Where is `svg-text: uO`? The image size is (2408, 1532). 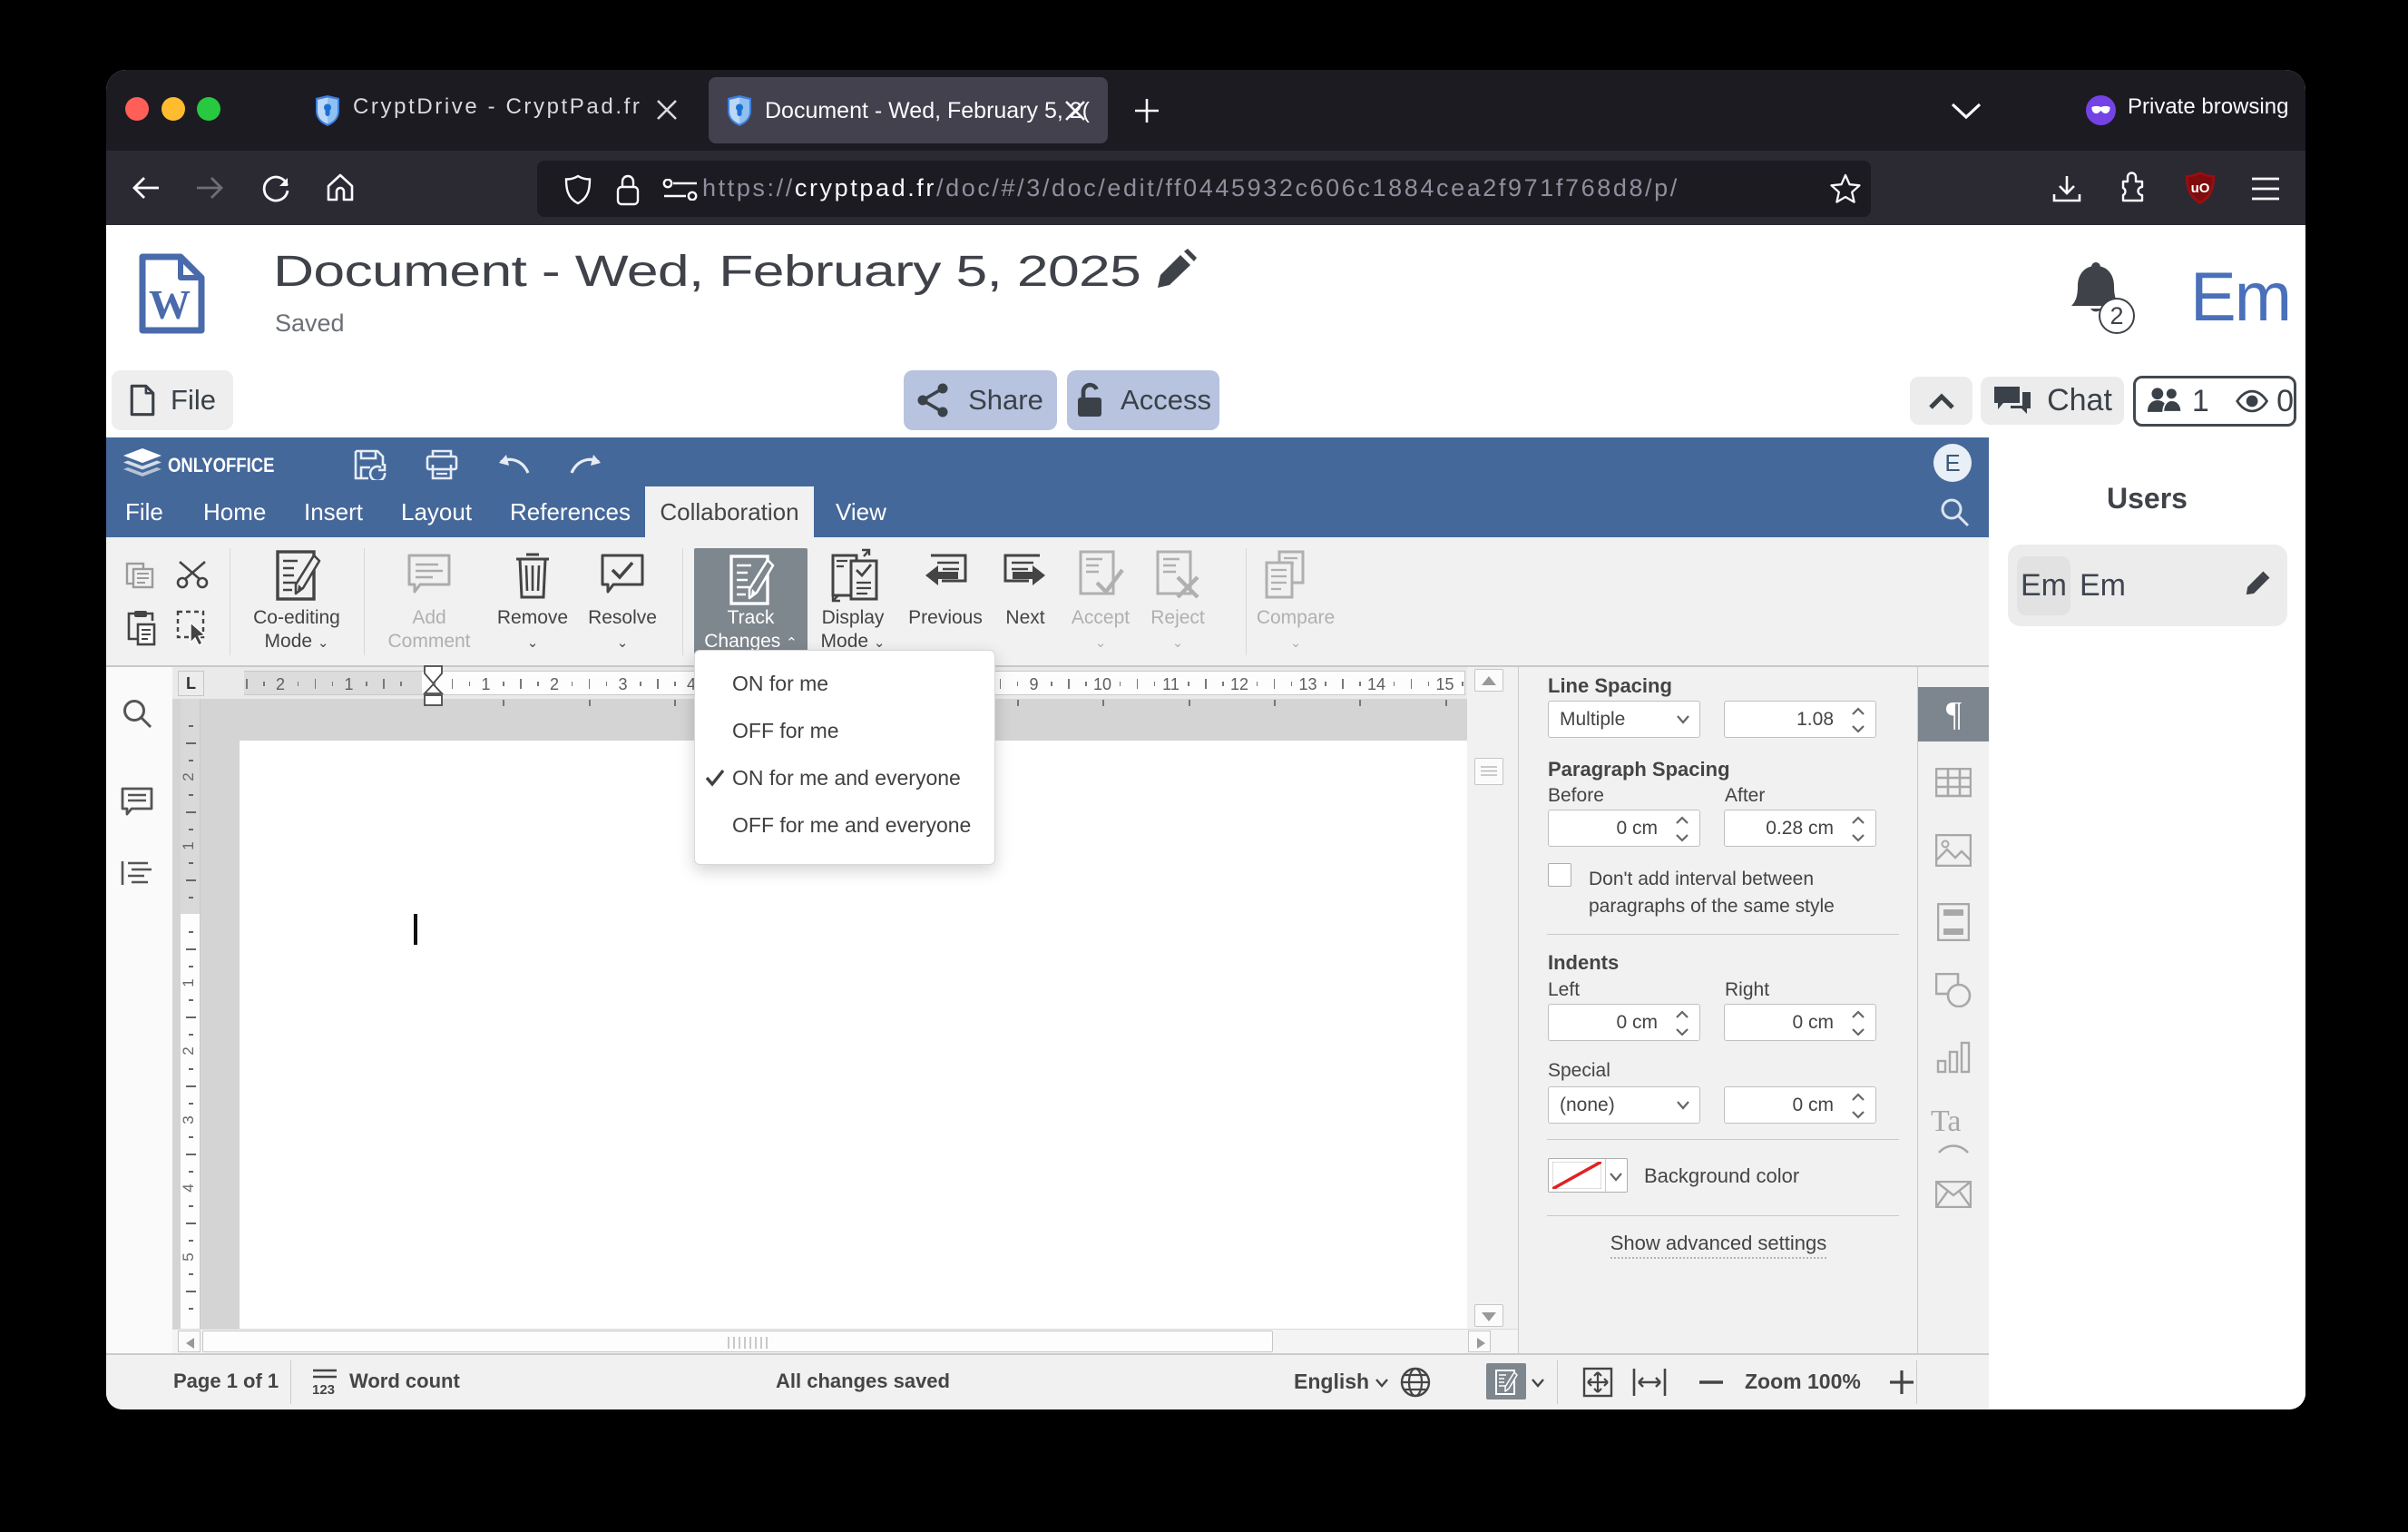 svg-text: uO is located at coordinates (2200, 188).